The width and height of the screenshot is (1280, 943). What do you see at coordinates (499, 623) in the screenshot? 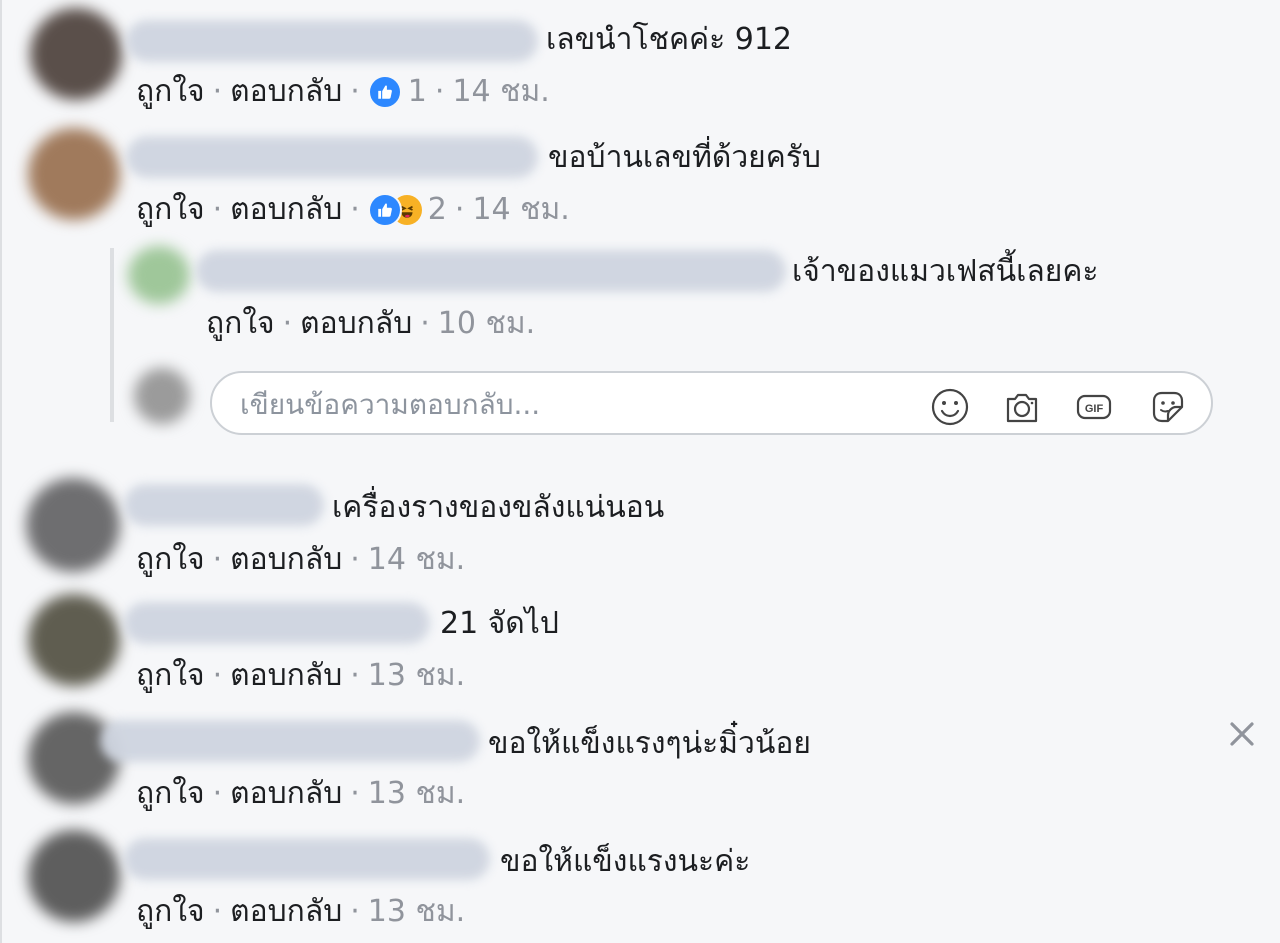
I see `comment-text: 21 จัดไป` at bounding box center [499, 623].